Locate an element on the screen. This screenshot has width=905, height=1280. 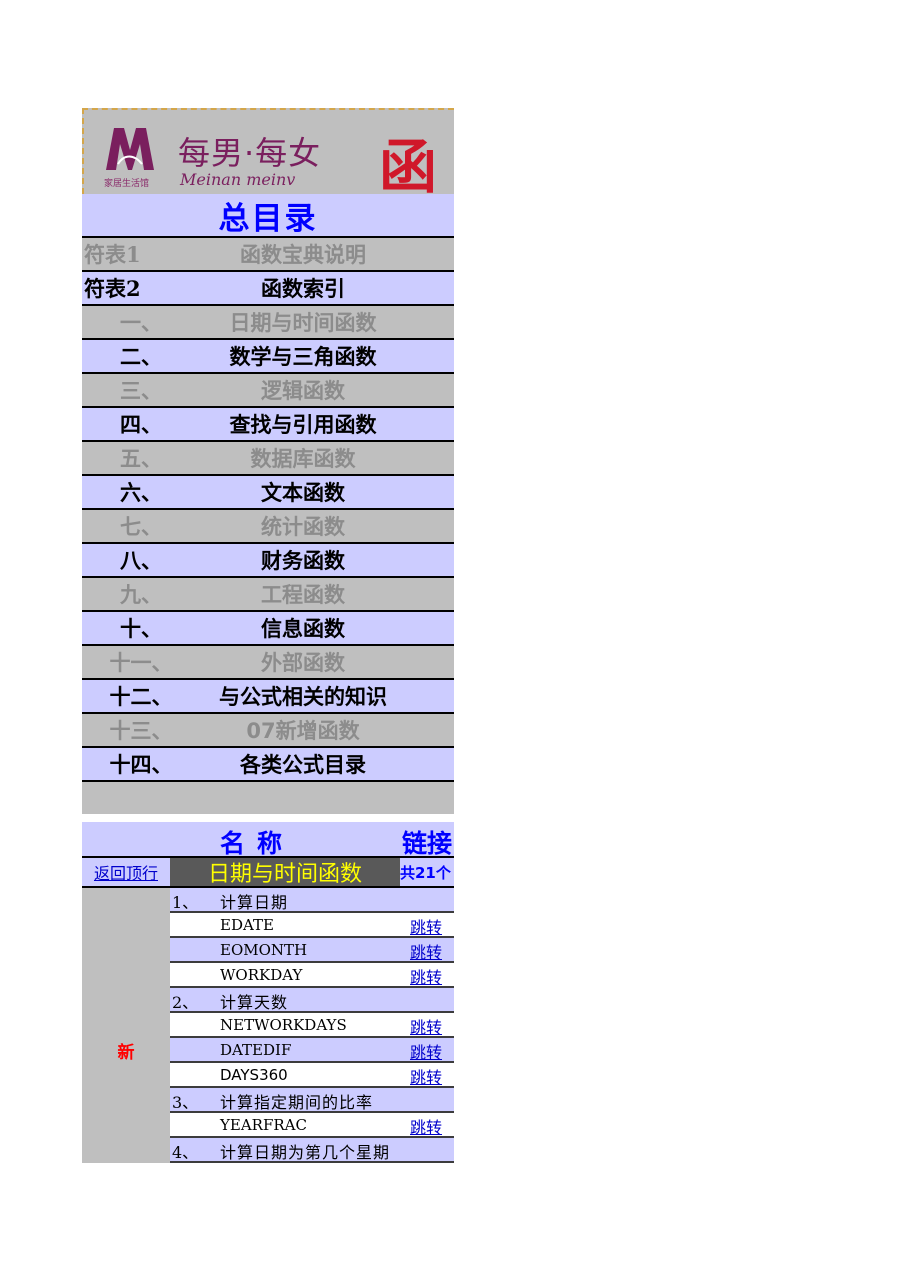
category-title: 计算日期为第几个星期 is located at coordinates (305, 1152).